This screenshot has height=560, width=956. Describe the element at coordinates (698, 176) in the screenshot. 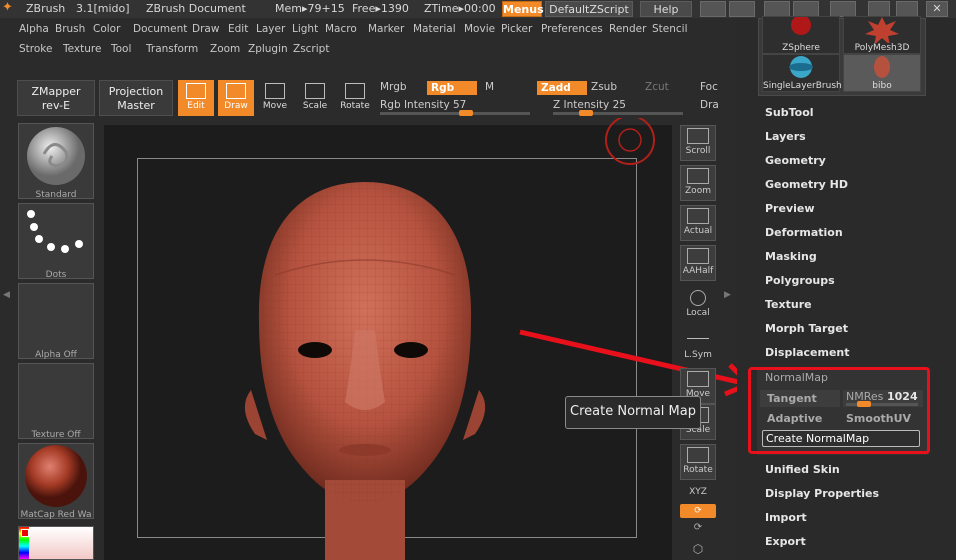

I see `zoom-icon` at that location.